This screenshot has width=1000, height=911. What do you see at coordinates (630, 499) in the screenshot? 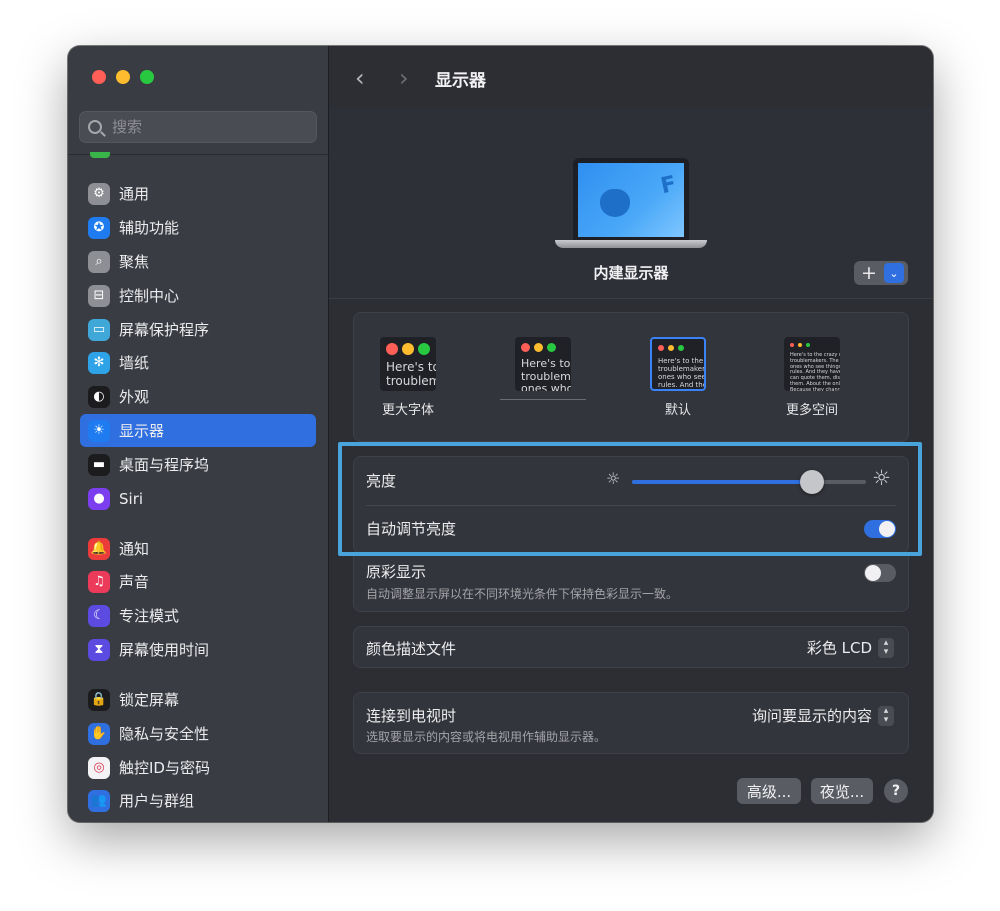
I see `highlight-box` at bounding box center [630, 499].